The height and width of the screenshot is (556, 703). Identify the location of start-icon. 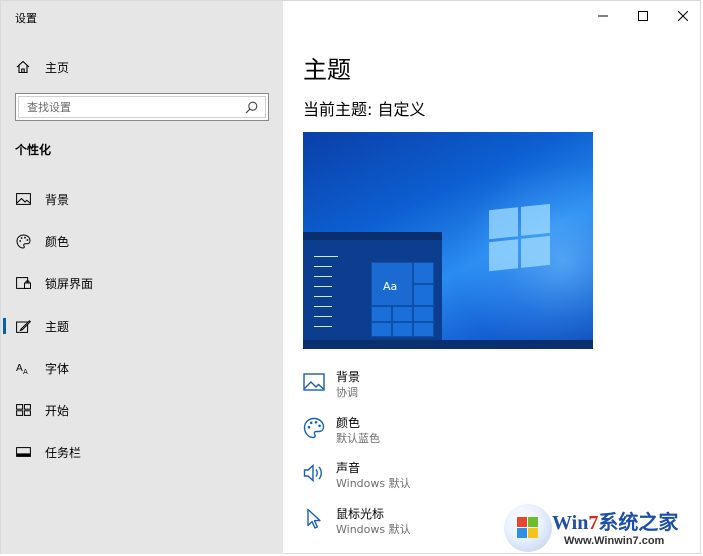
(23, 410).